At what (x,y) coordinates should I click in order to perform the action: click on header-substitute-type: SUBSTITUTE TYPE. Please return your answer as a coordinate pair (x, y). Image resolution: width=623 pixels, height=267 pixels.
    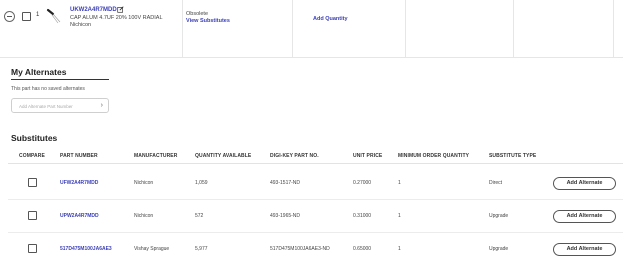
    Looking at the image, I should click on (513, 156).